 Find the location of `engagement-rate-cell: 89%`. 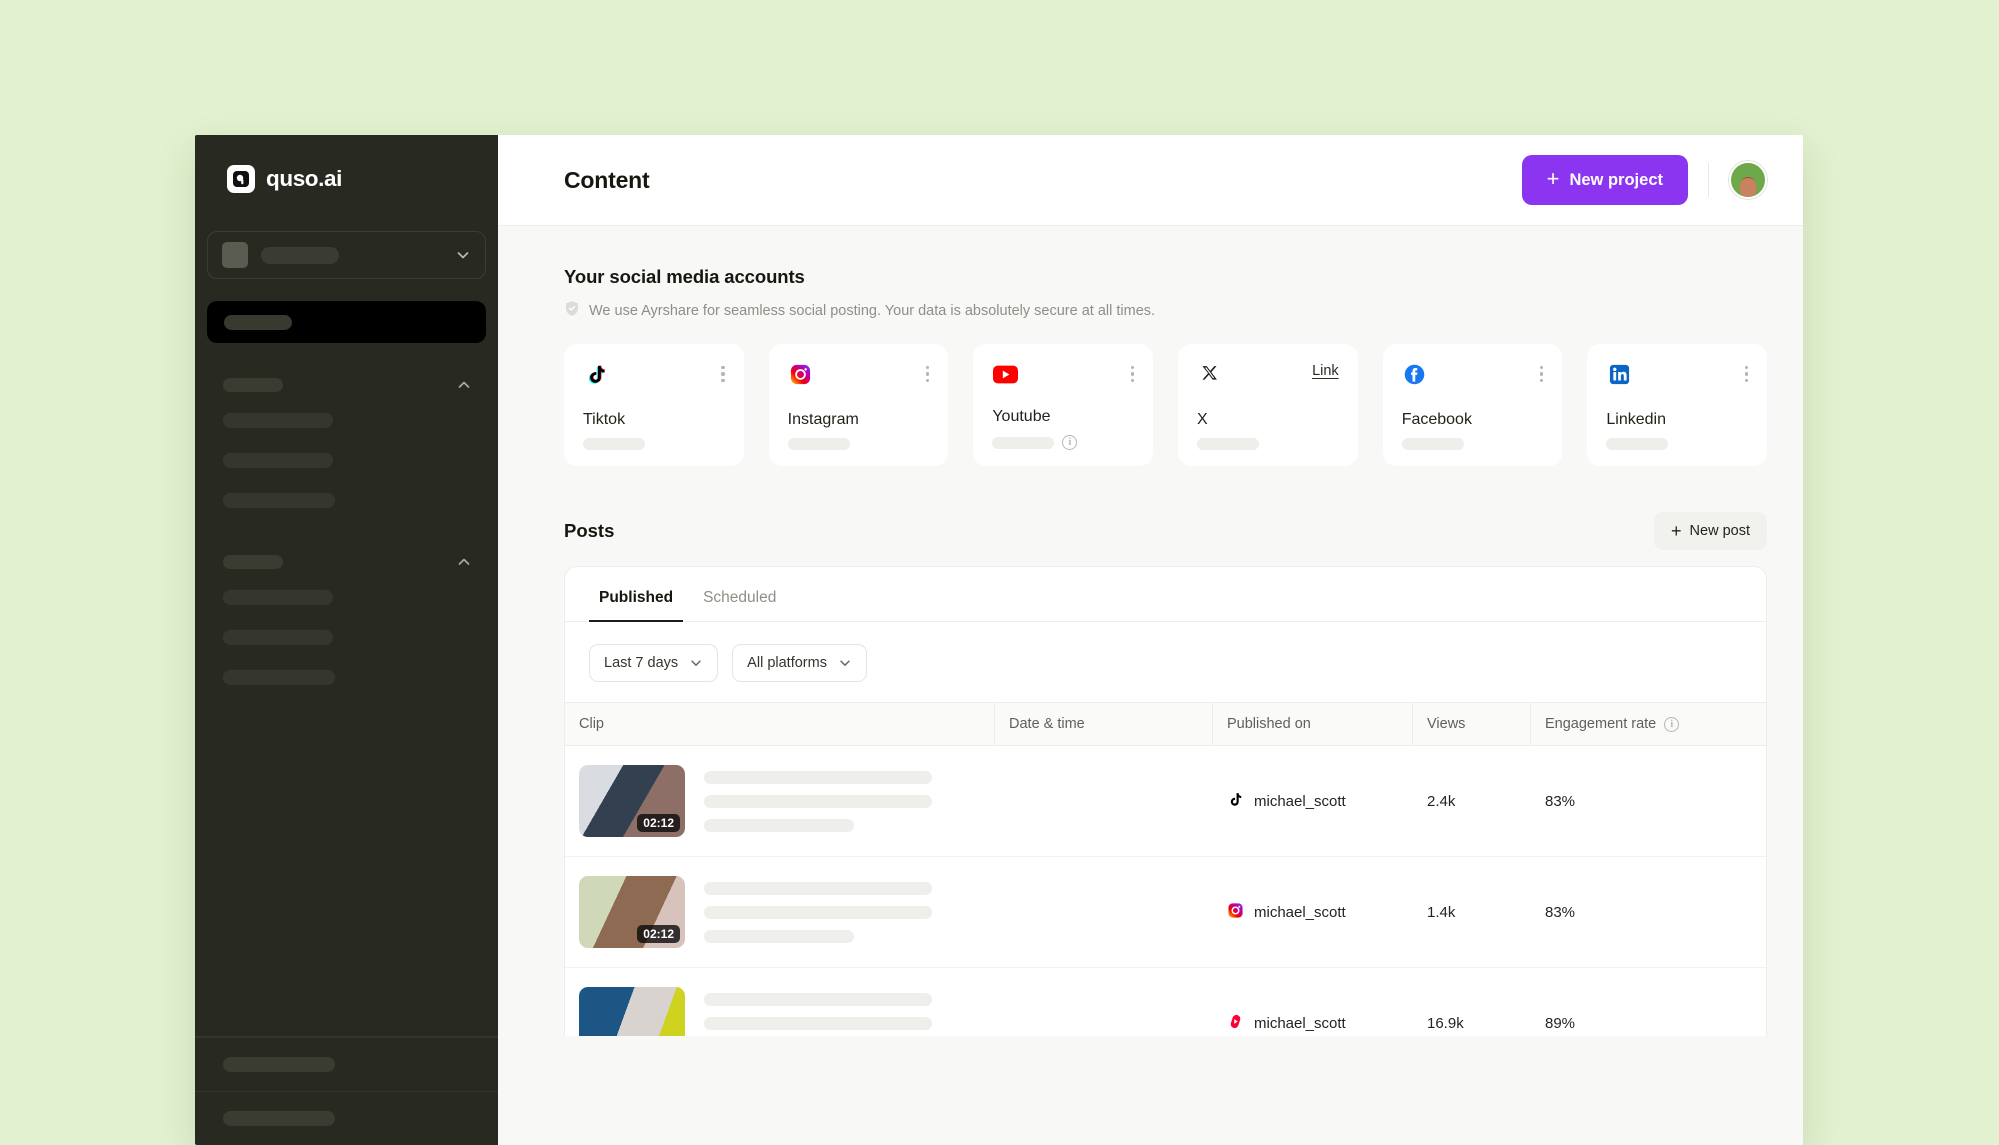

engagement-rate-cell: 89% is located at coordinates (1560, 1023).